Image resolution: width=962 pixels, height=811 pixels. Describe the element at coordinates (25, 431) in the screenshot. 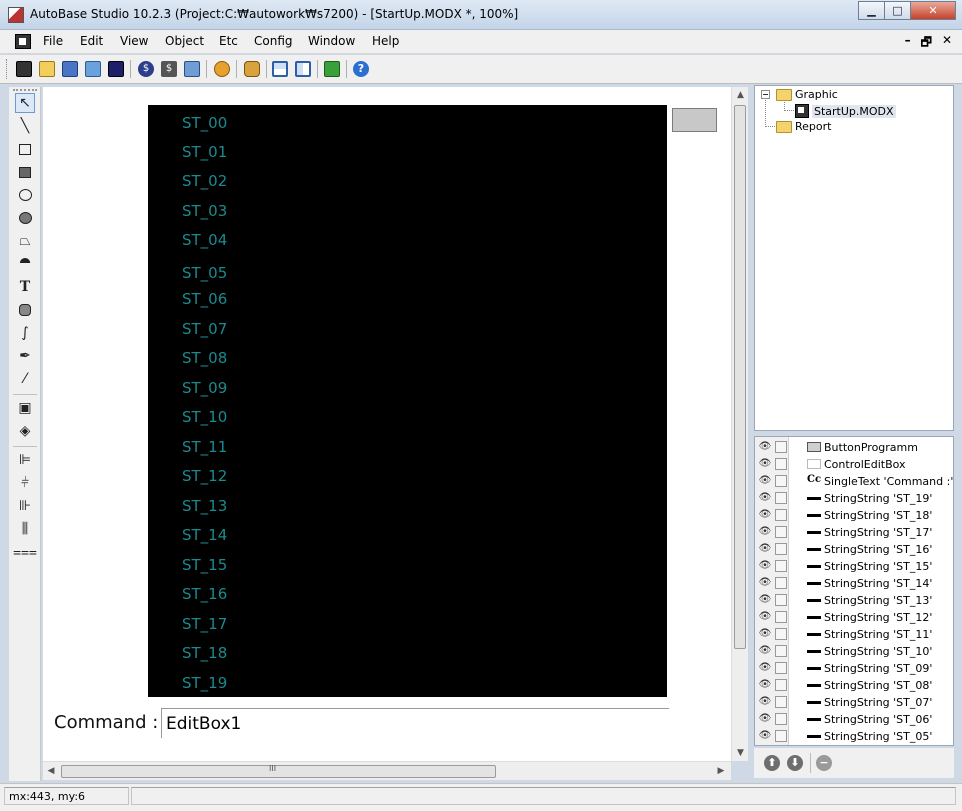

I see `ungroup-icon: ◈` at that location.